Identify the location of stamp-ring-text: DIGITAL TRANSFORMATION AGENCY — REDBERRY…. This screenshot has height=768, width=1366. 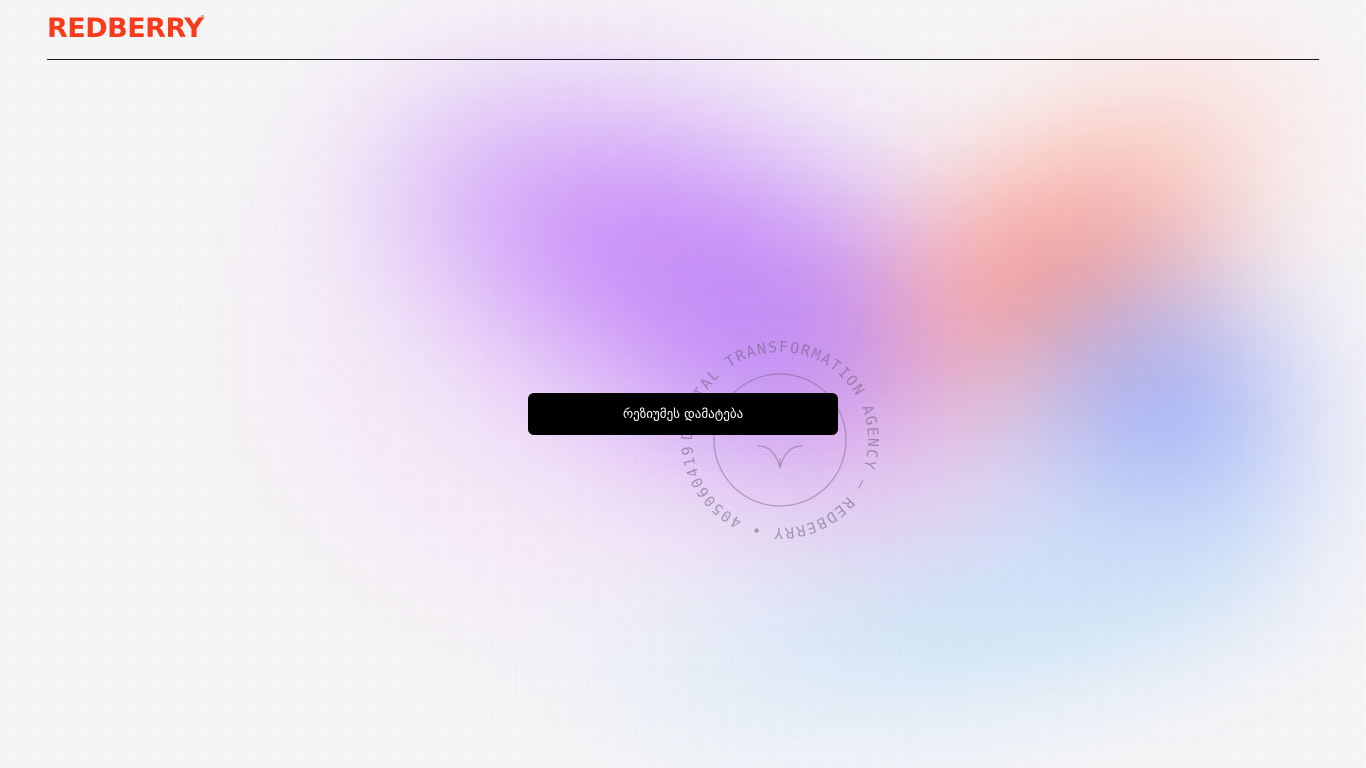
(775, 435).